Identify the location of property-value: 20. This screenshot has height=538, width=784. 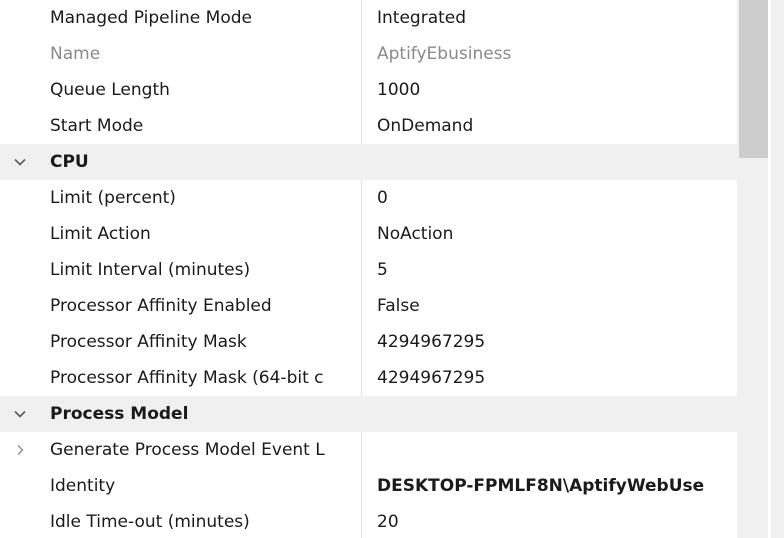
(549, 521).